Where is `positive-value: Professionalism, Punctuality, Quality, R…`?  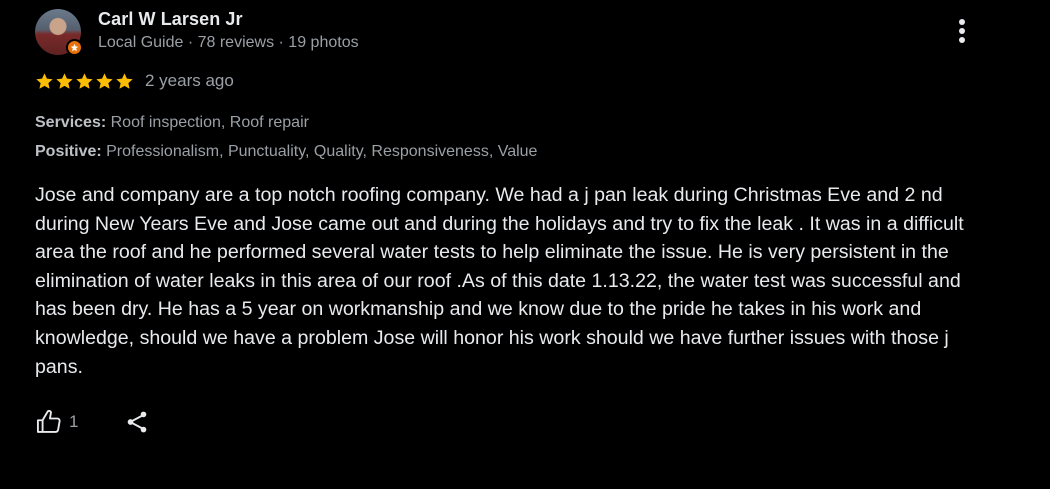 positive-value: Professionalism, Punctuality, Quality, R… is located at coordinates (319, 151).